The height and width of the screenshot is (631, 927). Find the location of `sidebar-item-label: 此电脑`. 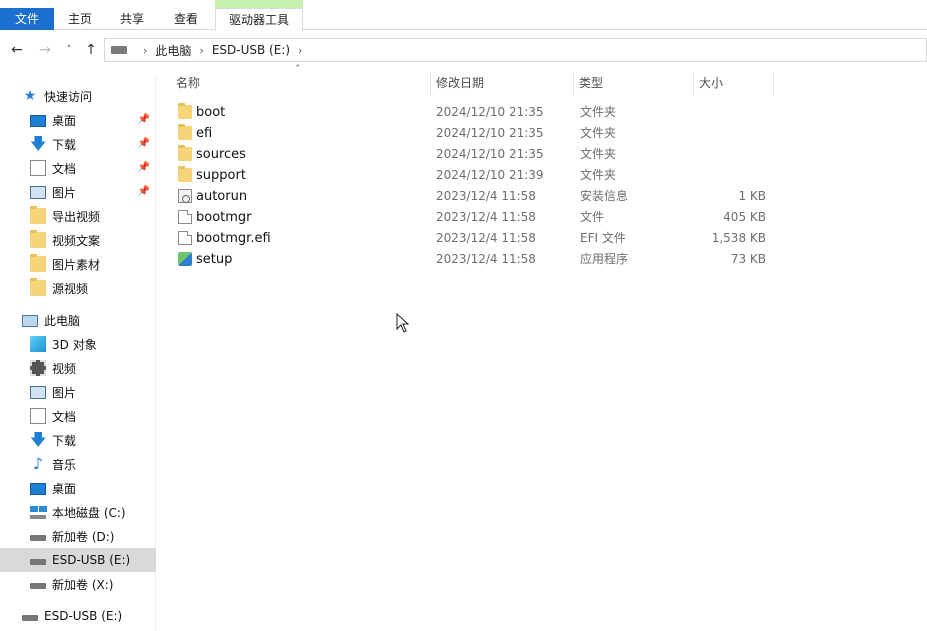

sidebar-item-label: 此电脑 is located at coordinates (62, 320).